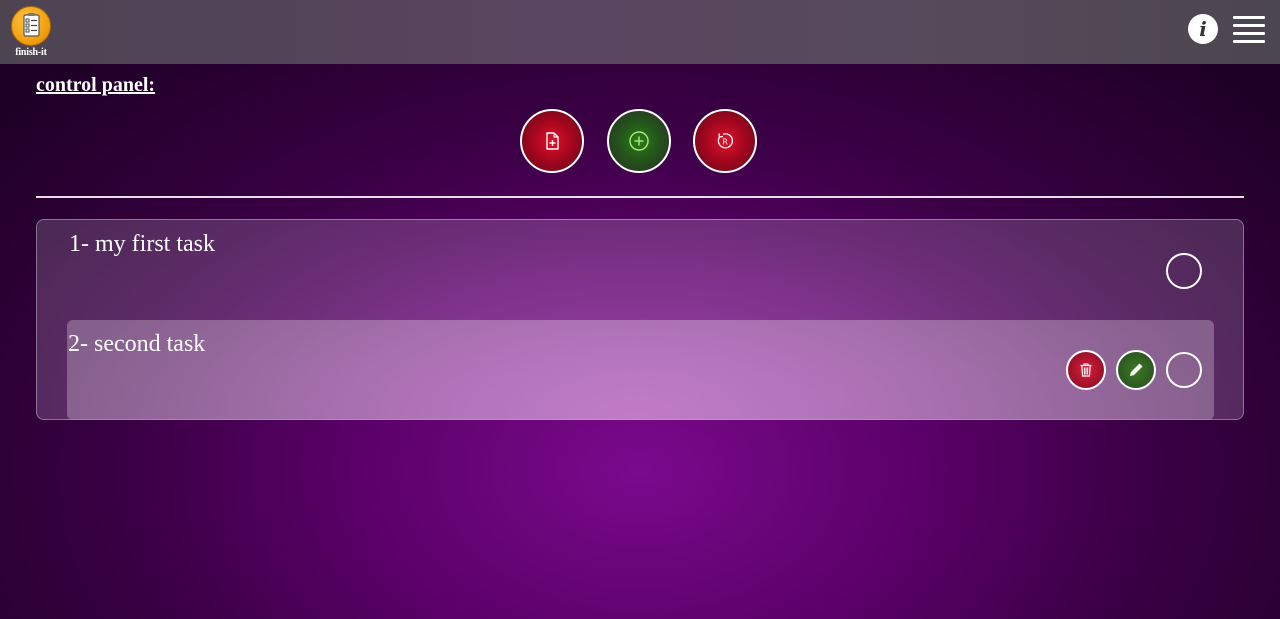 This screenshot has height=619, width=1280. What do you see at coordinates (31, 26) in the screenshot?
I see `checklist-icon` at bounding box center [31, 26].